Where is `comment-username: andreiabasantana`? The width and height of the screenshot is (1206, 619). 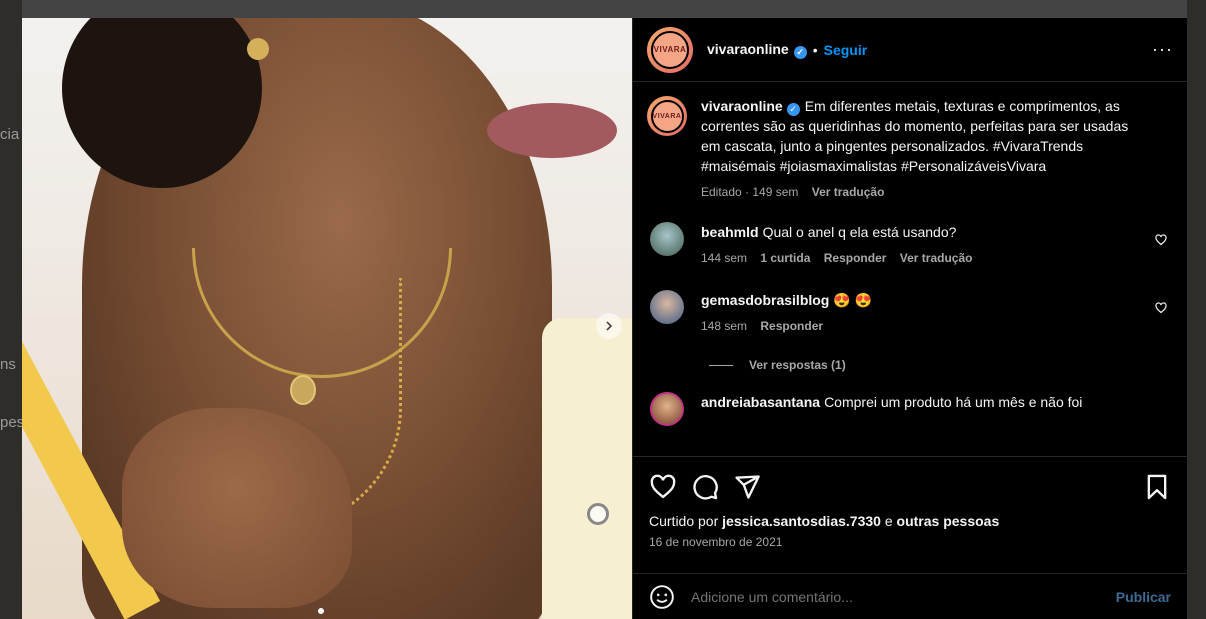
comment-username: andreiabasantana is located at coordinates (760, 402).